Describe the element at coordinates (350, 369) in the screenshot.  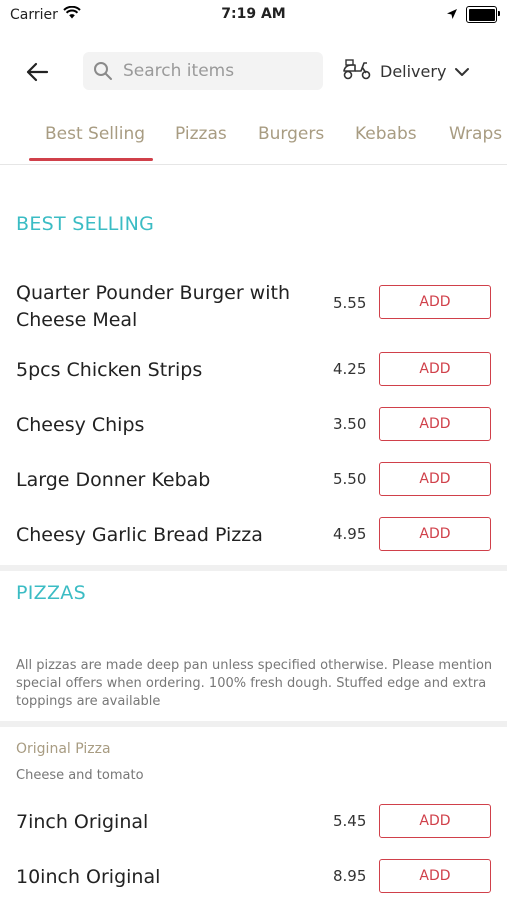
I see `item-price: 4.25` at that location.